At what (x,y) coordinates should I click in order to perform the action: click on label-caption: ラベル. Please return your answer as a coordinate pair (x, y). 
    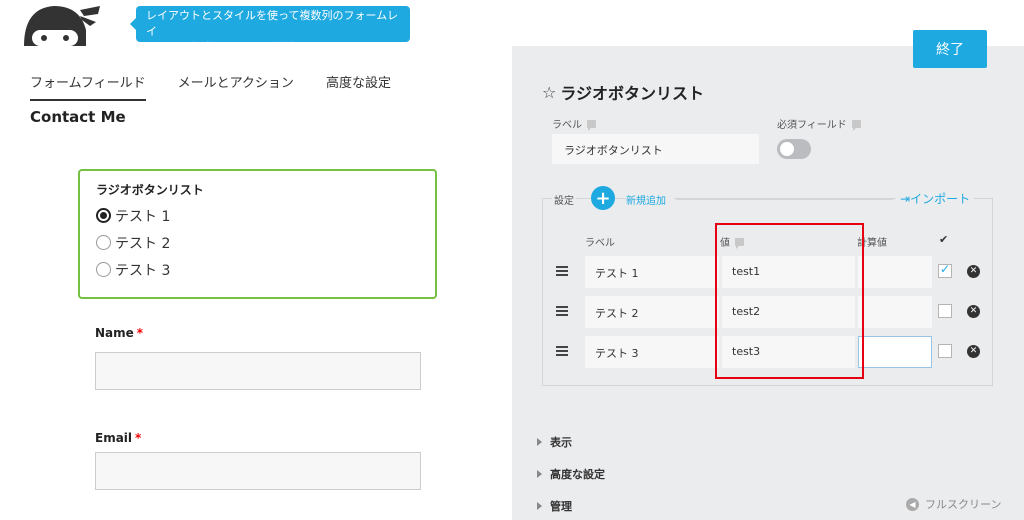
    Looking at the image, I should click on (574, 123).